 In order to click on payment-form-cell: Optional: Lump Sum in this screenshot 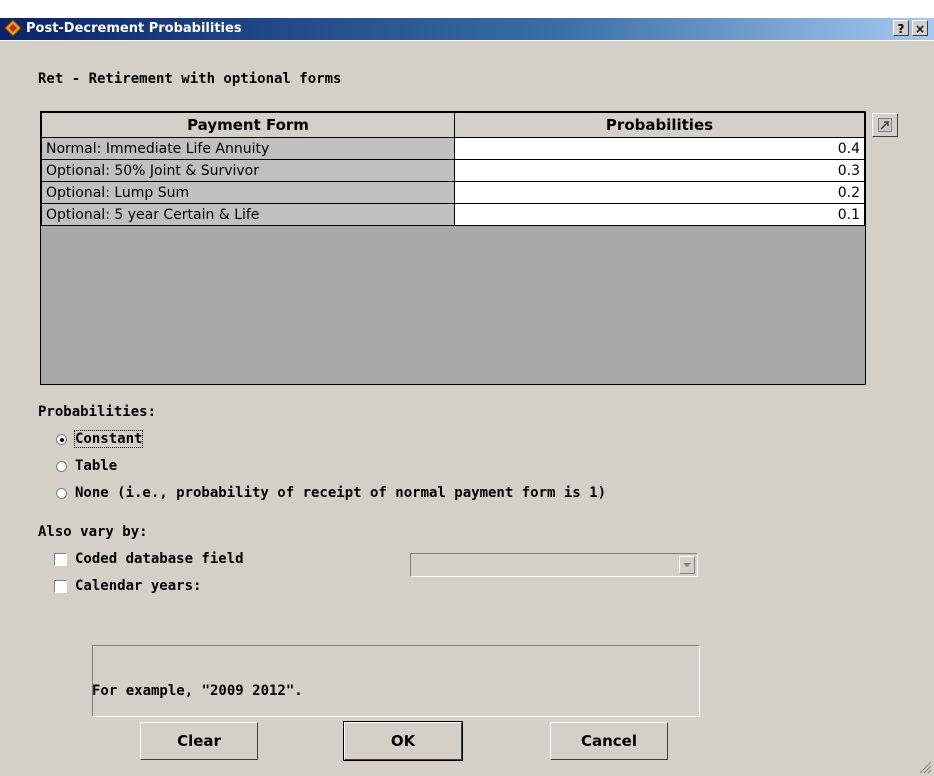, I will do `click(248, 192)`.